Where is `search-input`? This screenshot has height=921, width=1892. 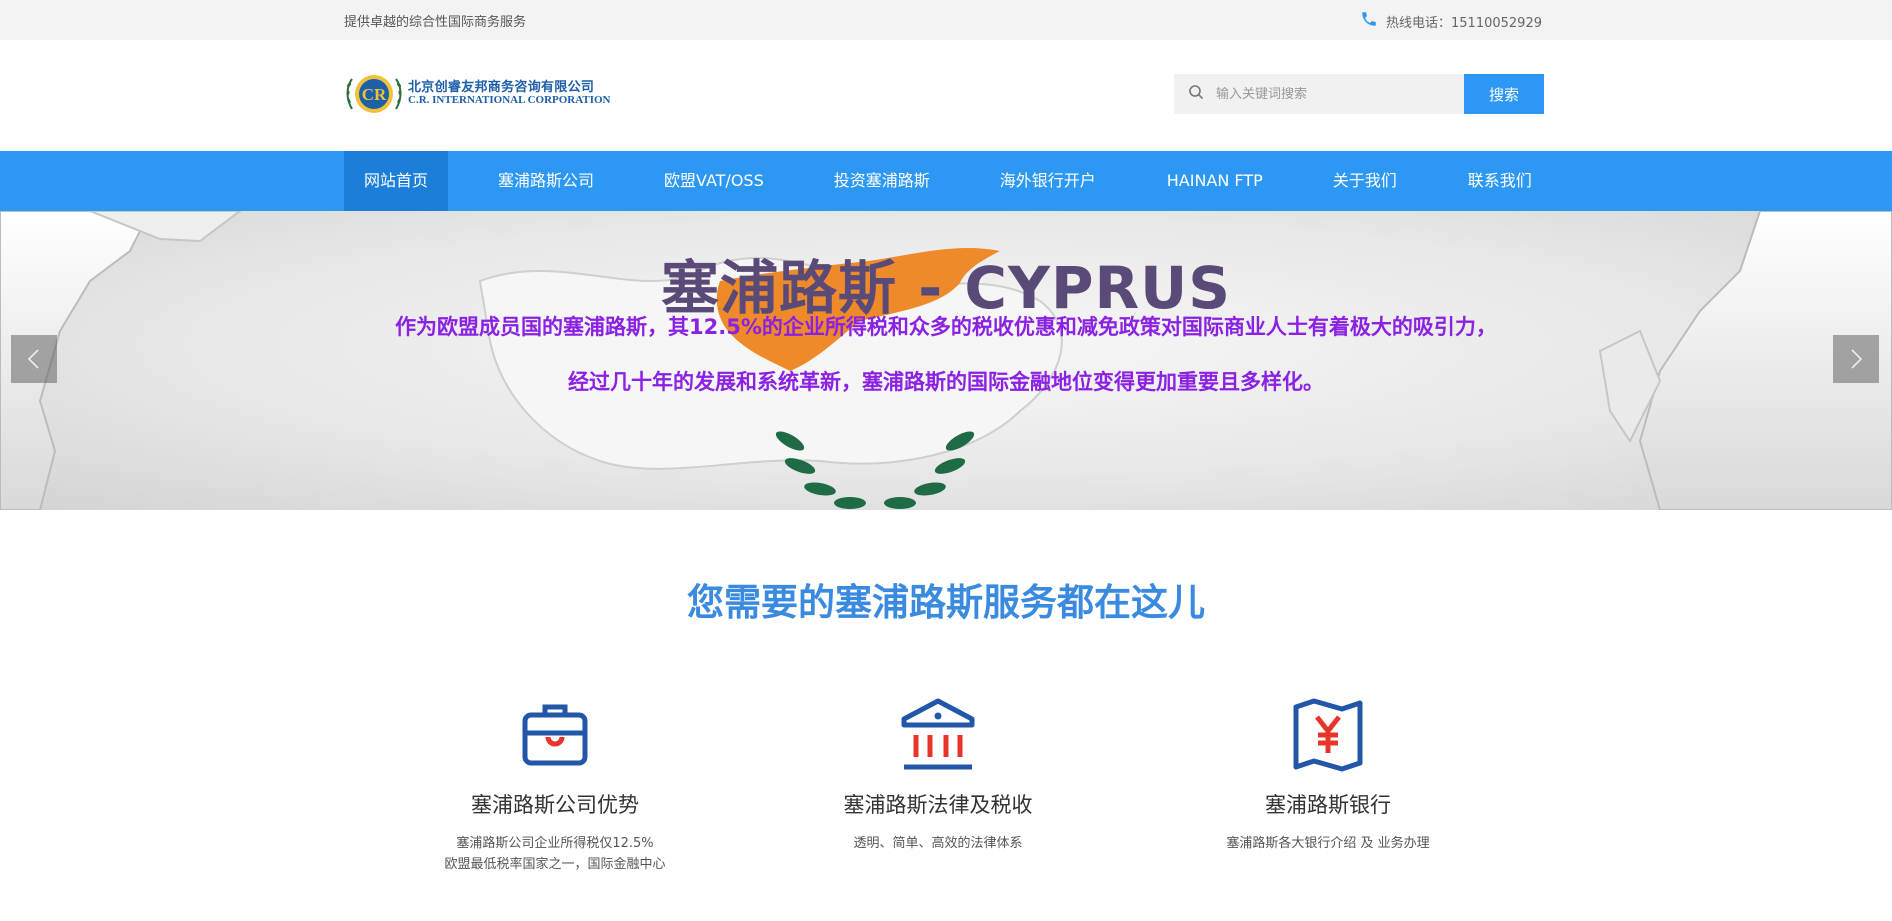
search-input is located at coordinates (1331, 94).